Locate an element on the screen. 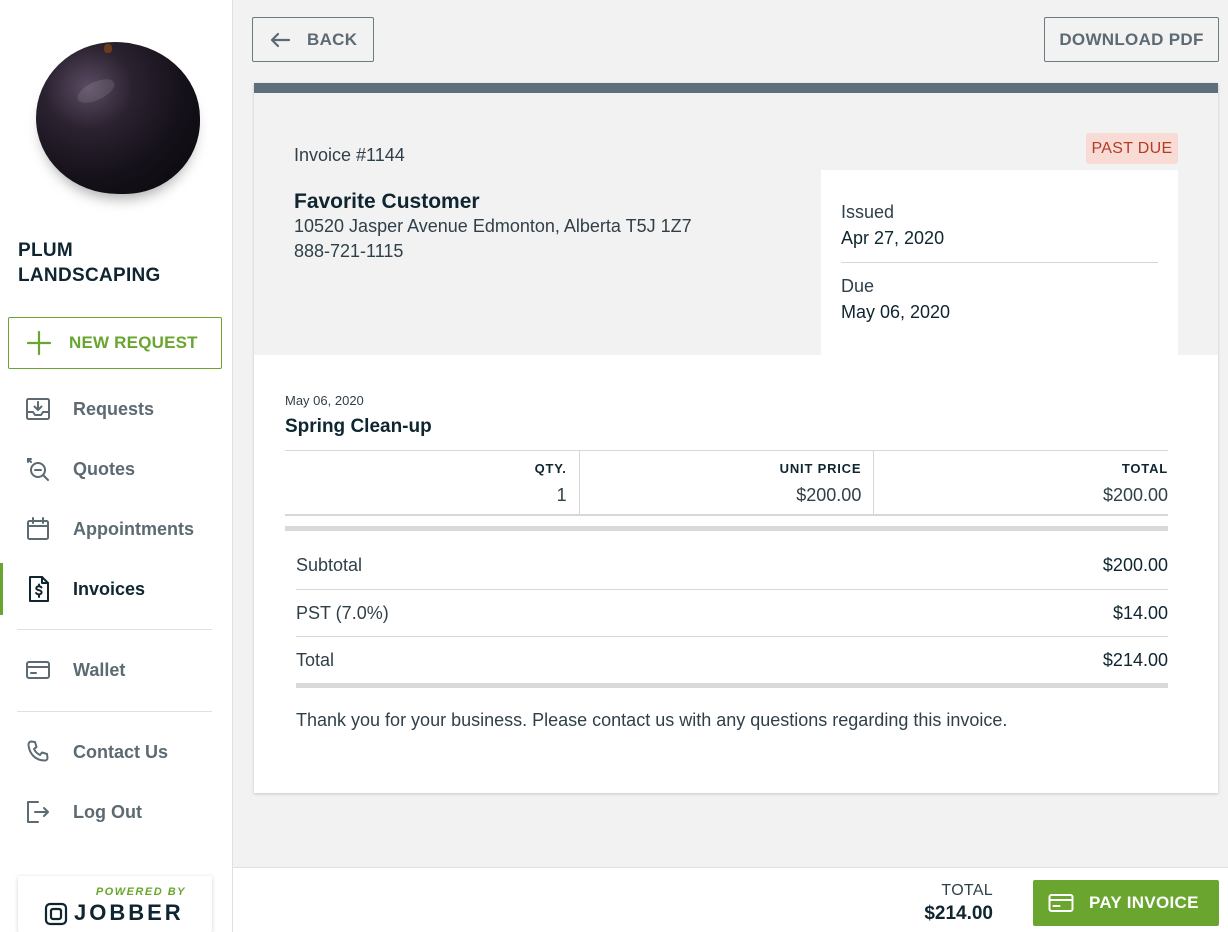  summary-label: Subtotal is located at coordinates (329, 565).